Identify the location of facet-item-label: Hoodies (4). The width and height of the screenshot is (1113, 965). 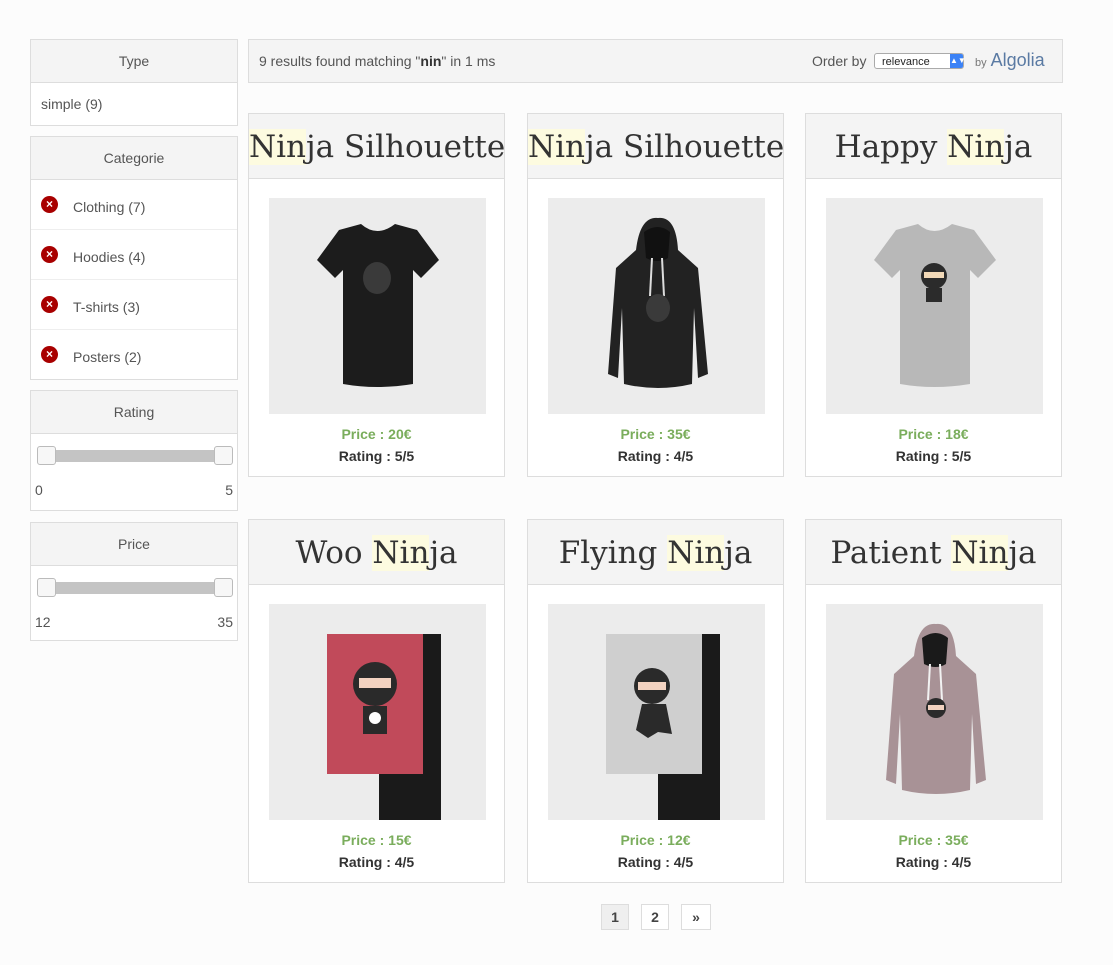
(109, 257).